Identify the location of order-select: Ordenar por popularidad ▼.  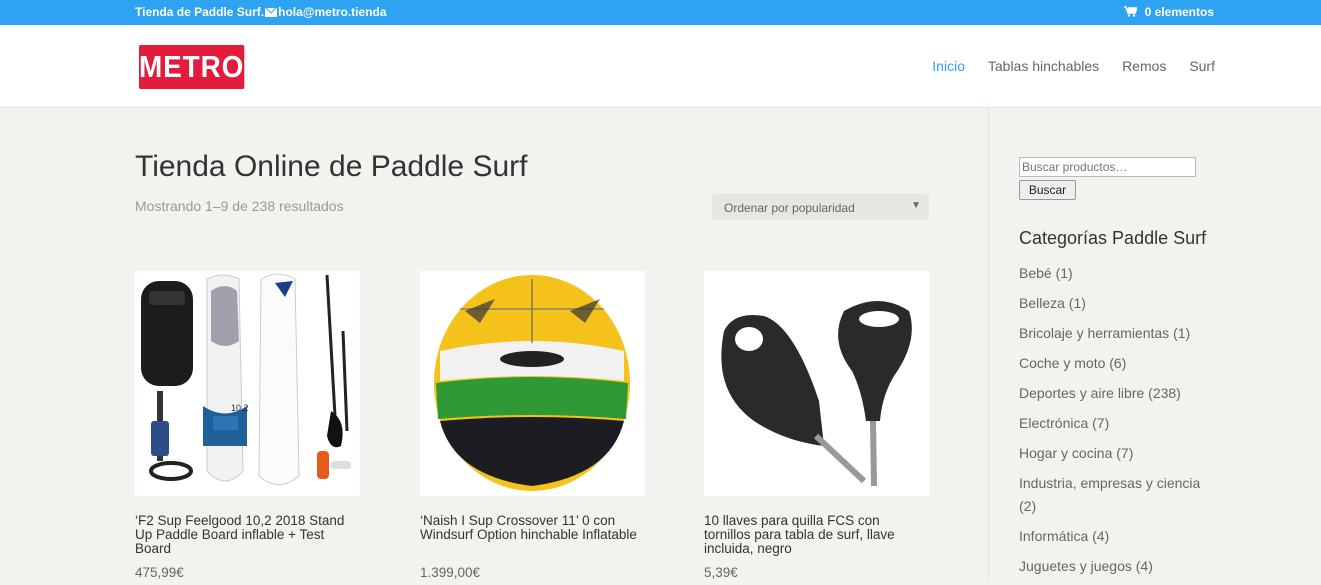
(820, 207).